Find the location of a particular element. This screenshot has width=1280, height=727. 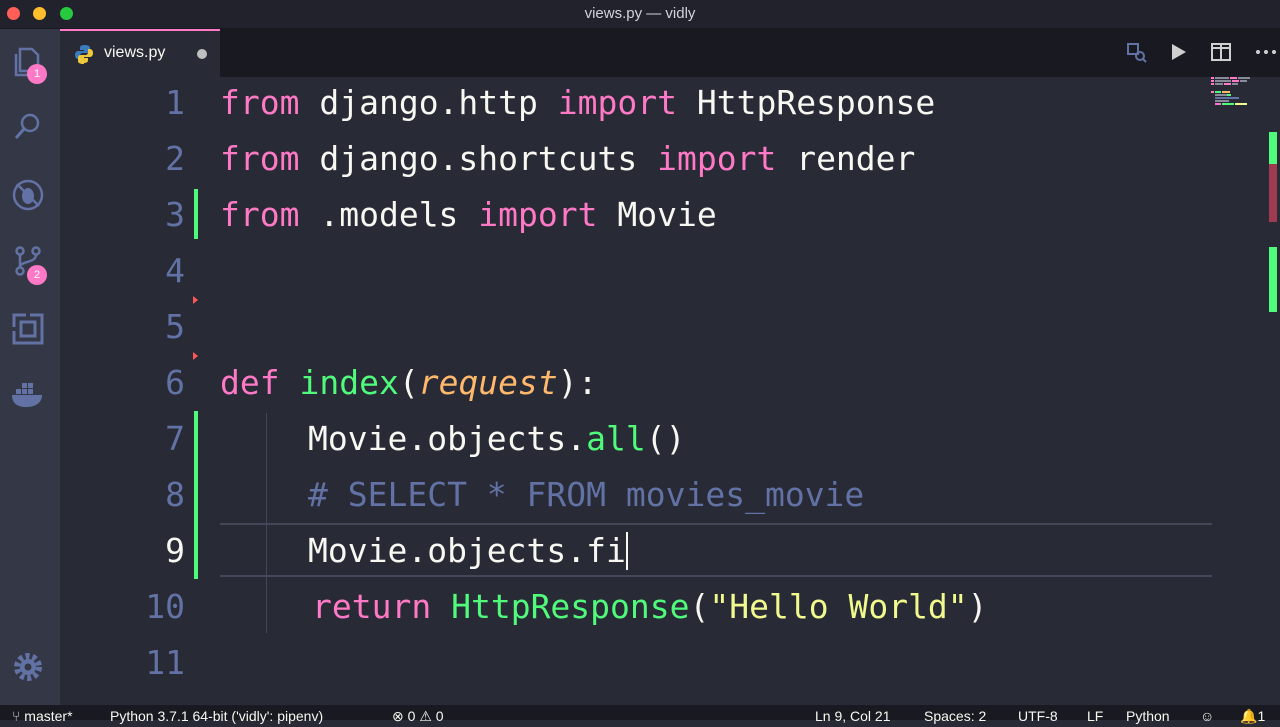

line-number: 9 is located at coordinates (175, 550).